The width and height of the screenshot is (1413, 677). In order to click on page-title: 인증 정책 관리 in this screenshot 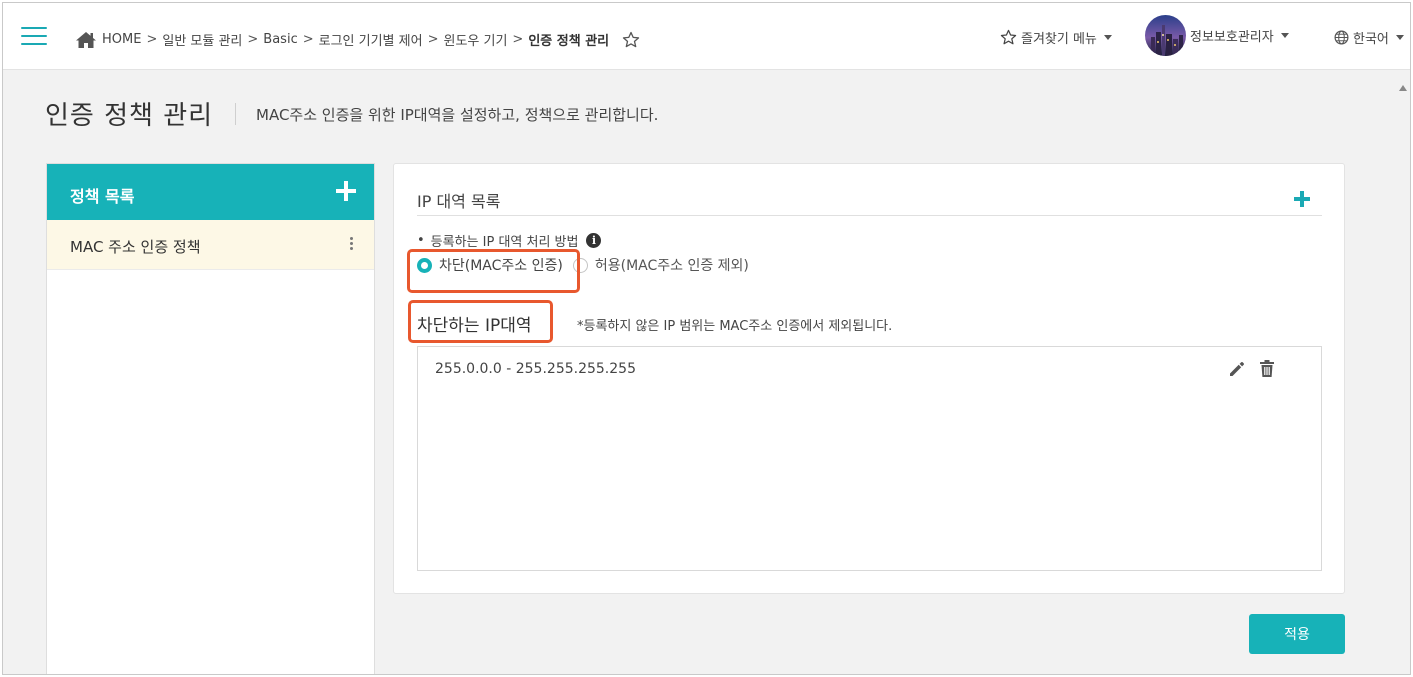, I will do `click(129, 116)`.